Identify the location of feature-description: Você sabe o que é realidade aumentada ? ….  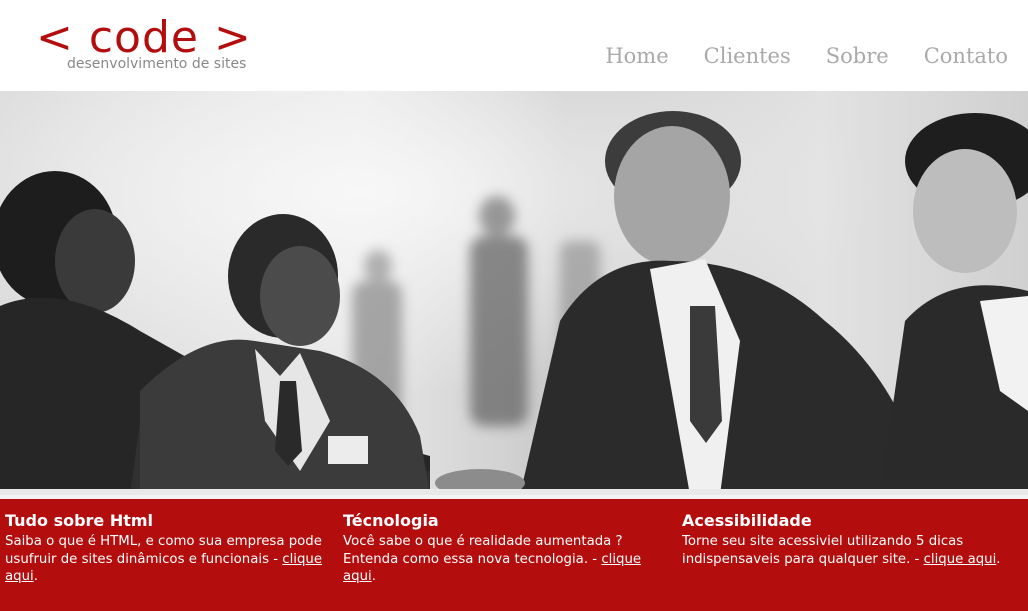
(483, 550).